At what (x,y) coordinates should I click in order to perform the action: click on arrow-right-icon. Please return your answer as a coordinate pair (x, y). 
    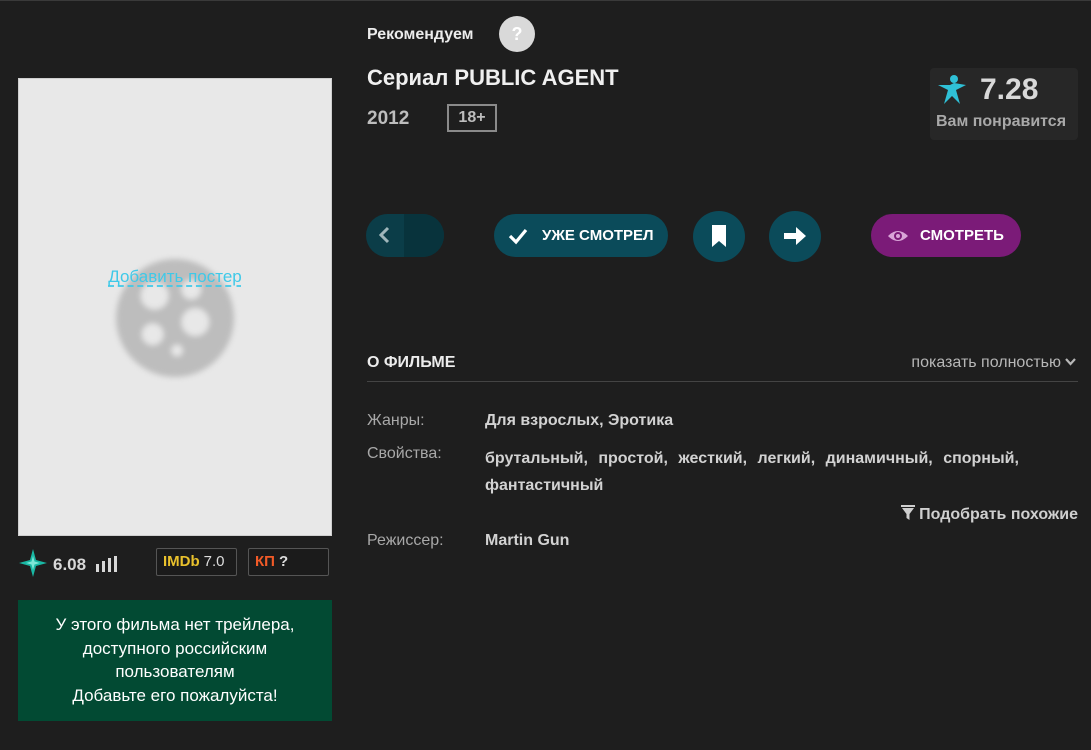
    Looking at the image, I should click on (795, 236).